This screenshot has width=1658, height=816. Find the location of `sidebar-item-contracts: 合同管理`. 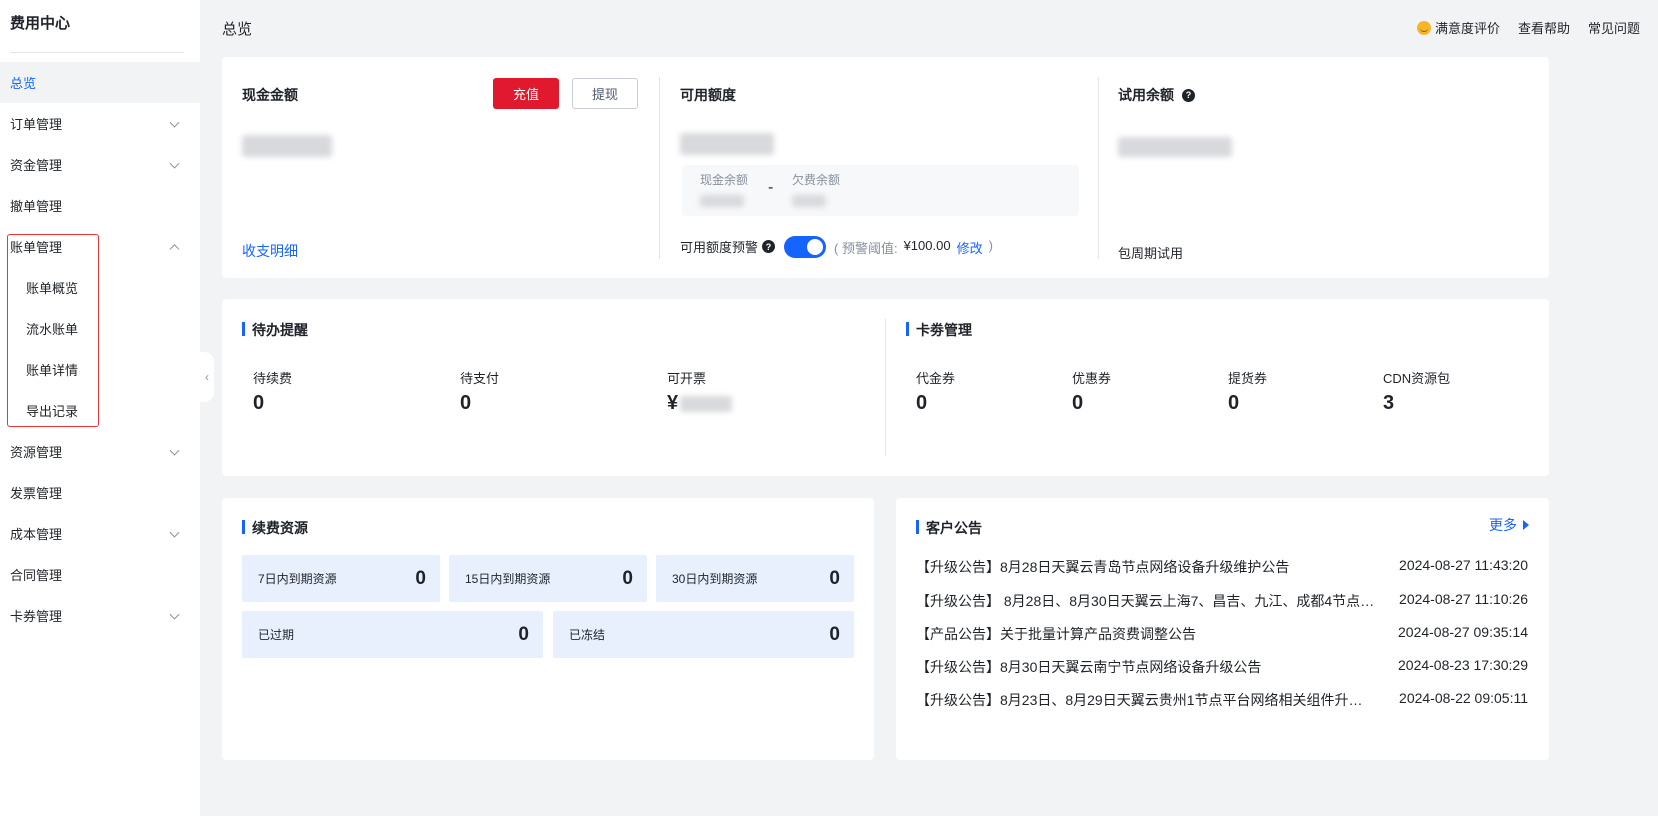

sidebar-item-contracts: 合同管理 is located at coordinates (100, 574).